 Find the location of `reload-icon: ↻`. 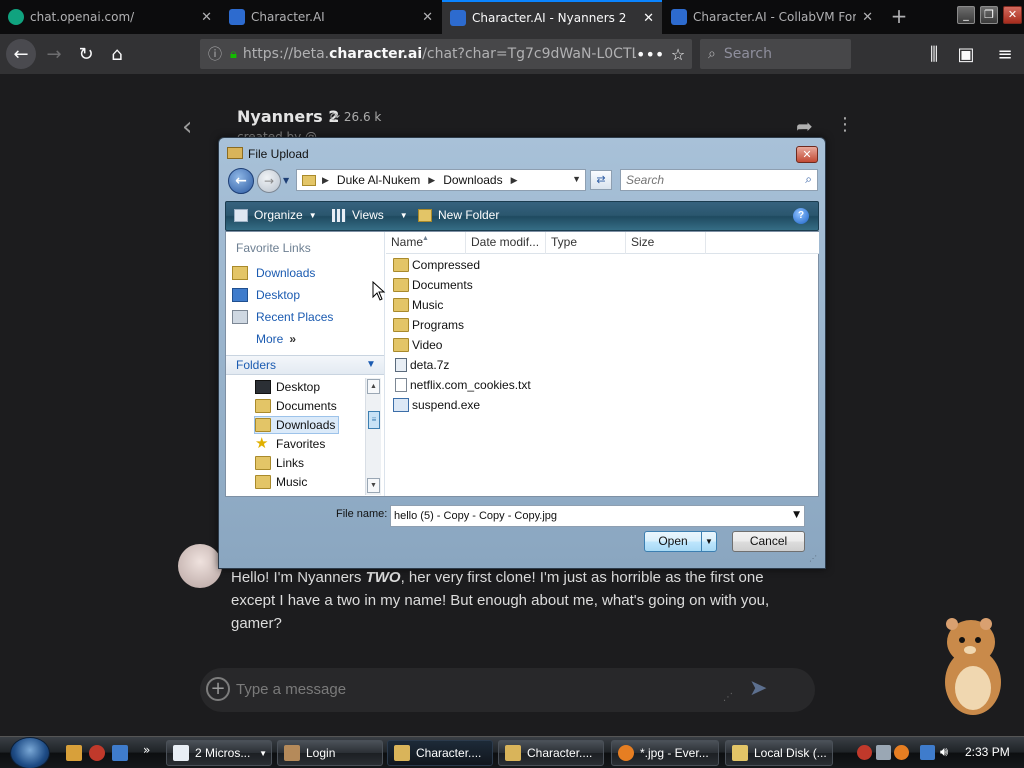

reload-icon: ↻ is located at coordinates (86, 54).